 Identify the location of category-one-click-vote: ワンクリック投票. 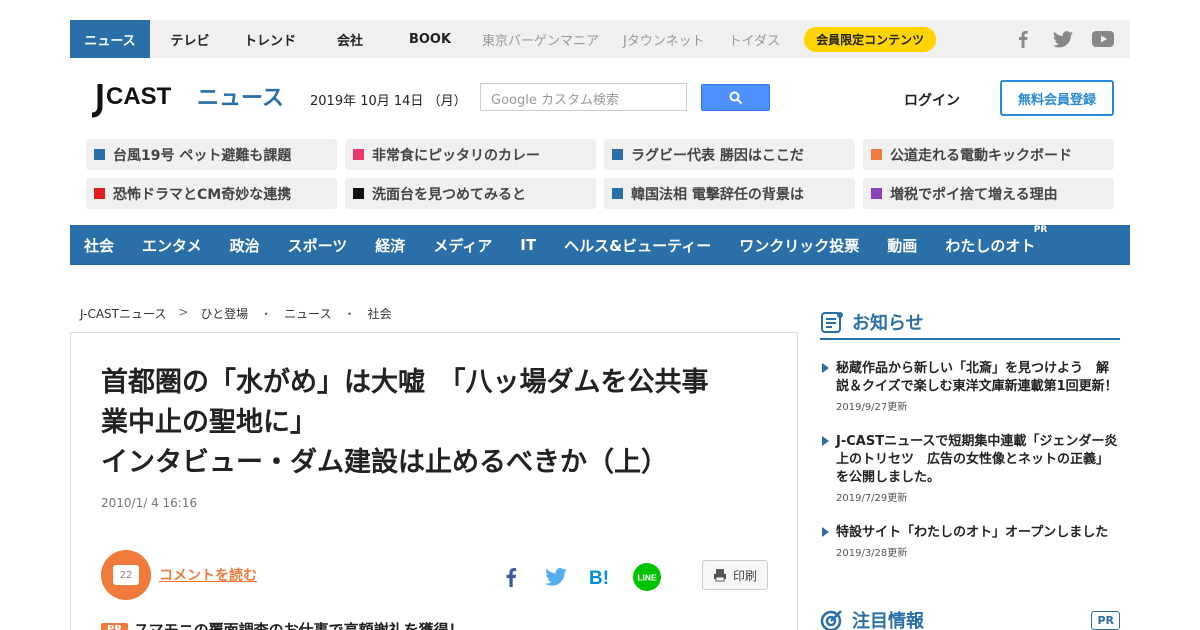
(799, 245).